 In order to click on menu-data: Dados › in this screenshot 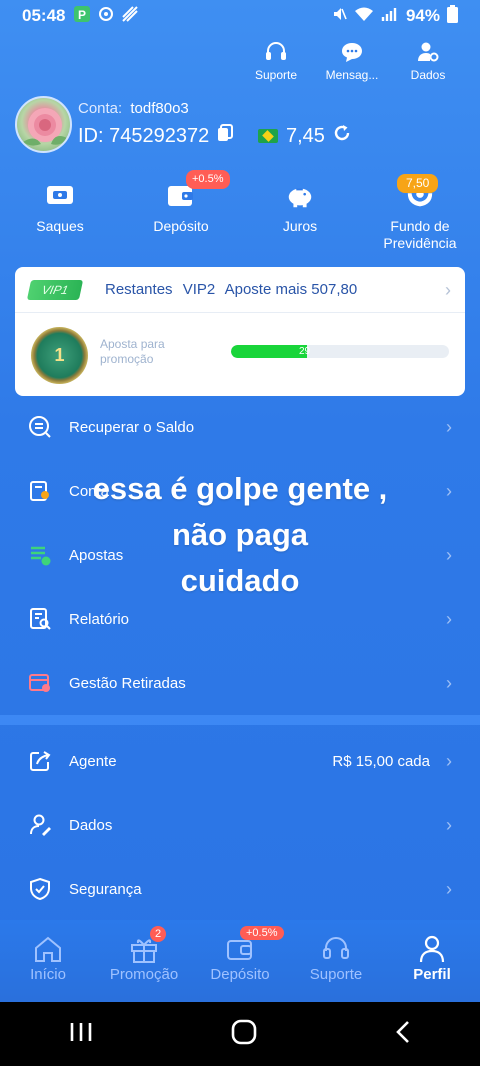, I will do `click(240, 825)`.